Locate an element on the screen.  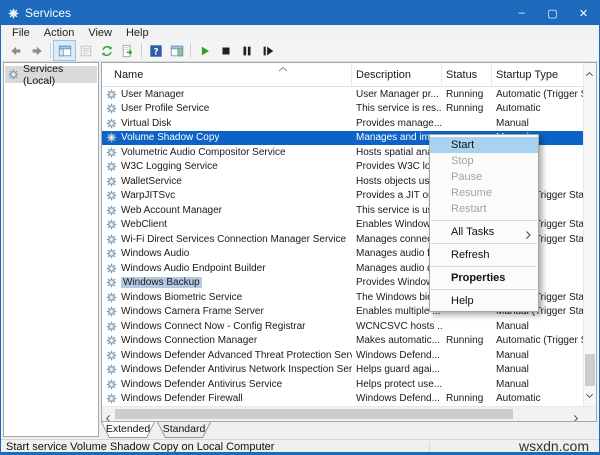
context-menu-item-pause: Pause is located at coordinates (467, 177).